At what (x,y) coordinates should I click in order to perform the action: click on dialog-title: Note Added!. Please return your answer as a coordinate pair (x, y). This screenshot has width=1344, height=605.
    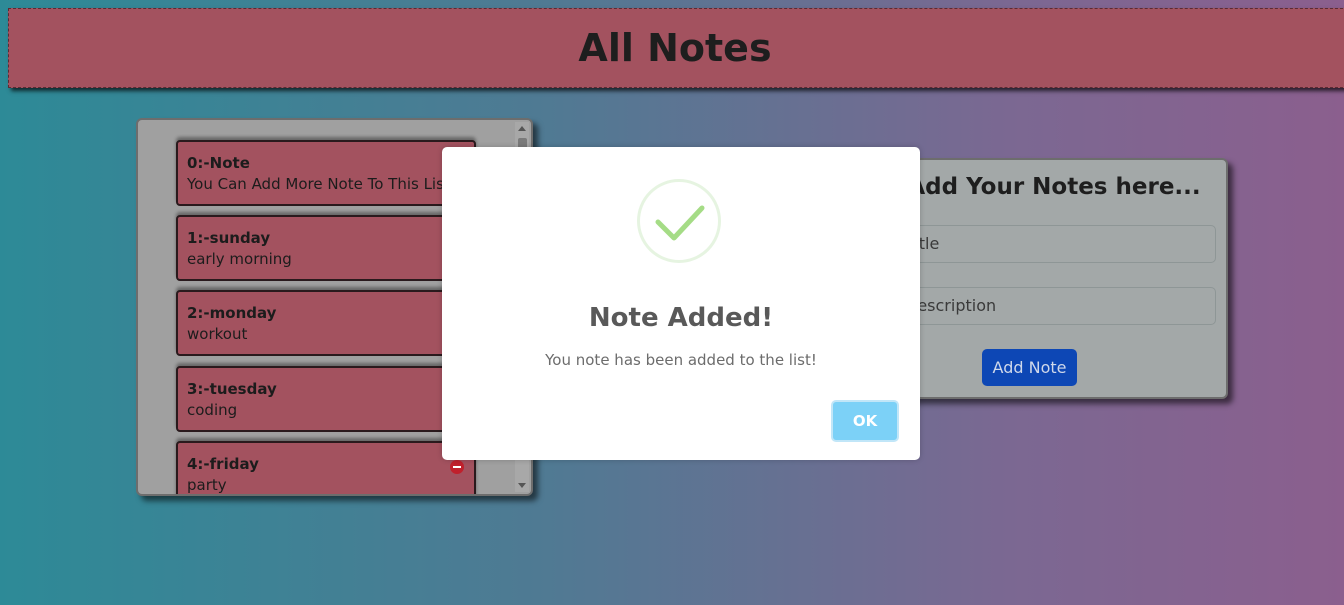
    Looking at the image, I should click on (681, 318).